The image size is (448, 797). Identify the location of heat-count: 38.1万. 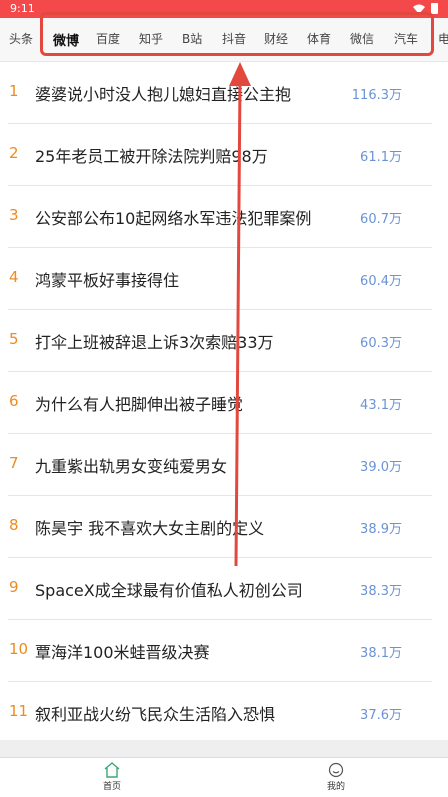
(381, 653).